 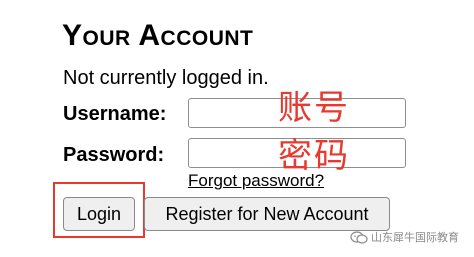 What do you see at coordinates (166, 78) in the screenshot?
I see `login-status: Not currently logged in.` at bounding box center [166, 78].